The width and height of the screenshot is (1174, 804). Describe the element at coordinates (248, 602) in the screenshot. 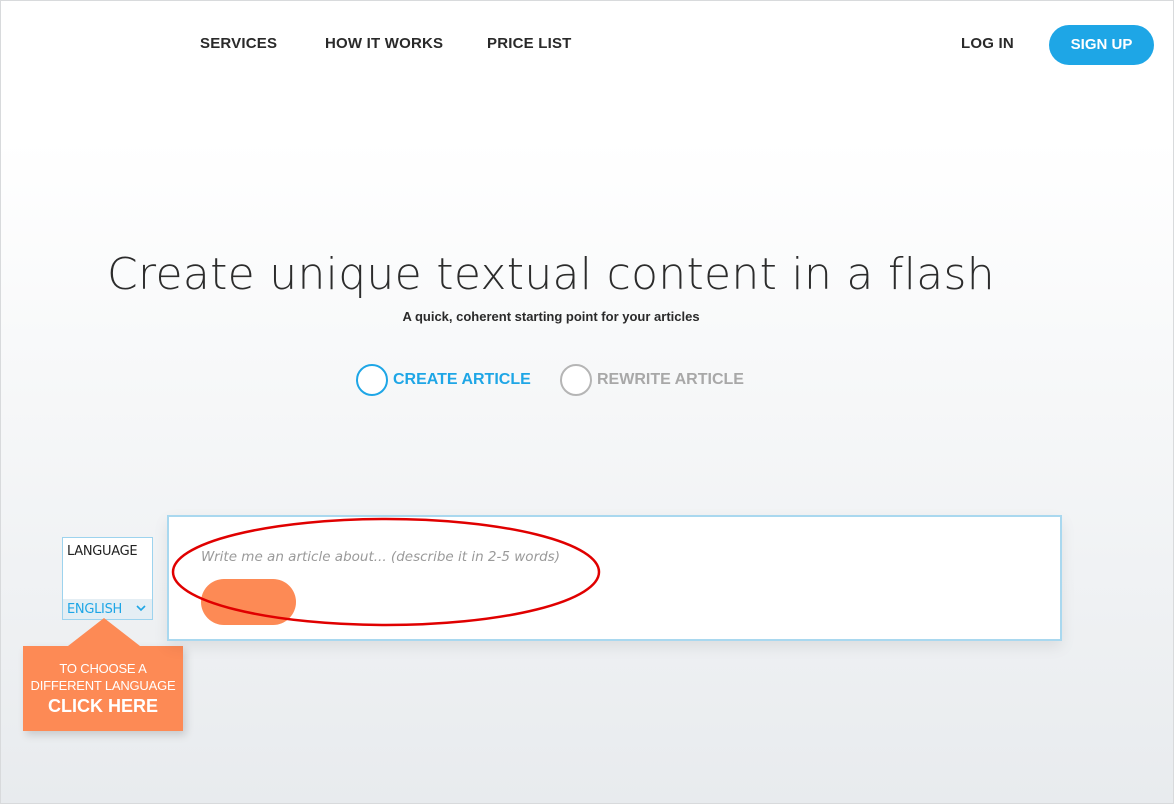

I see `generate-button` at that location.